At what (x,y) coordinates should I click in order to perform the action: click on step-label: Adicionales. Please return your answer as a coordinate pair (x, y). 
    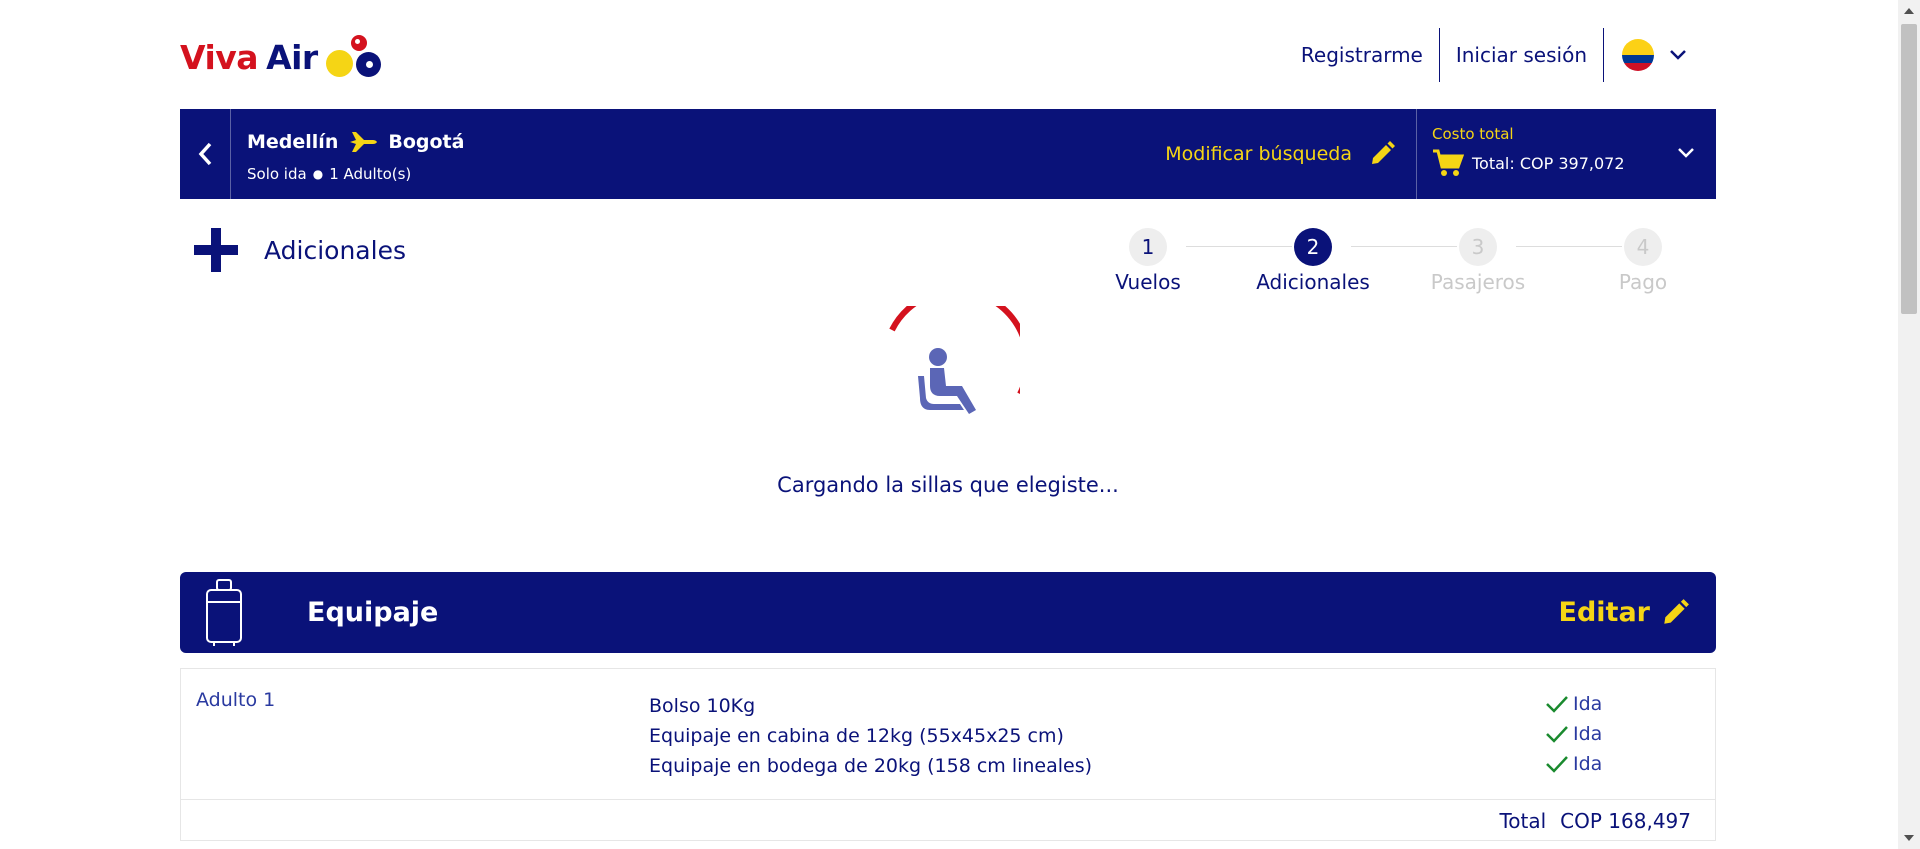
    Looking at the image, I should click on (1313, 282).